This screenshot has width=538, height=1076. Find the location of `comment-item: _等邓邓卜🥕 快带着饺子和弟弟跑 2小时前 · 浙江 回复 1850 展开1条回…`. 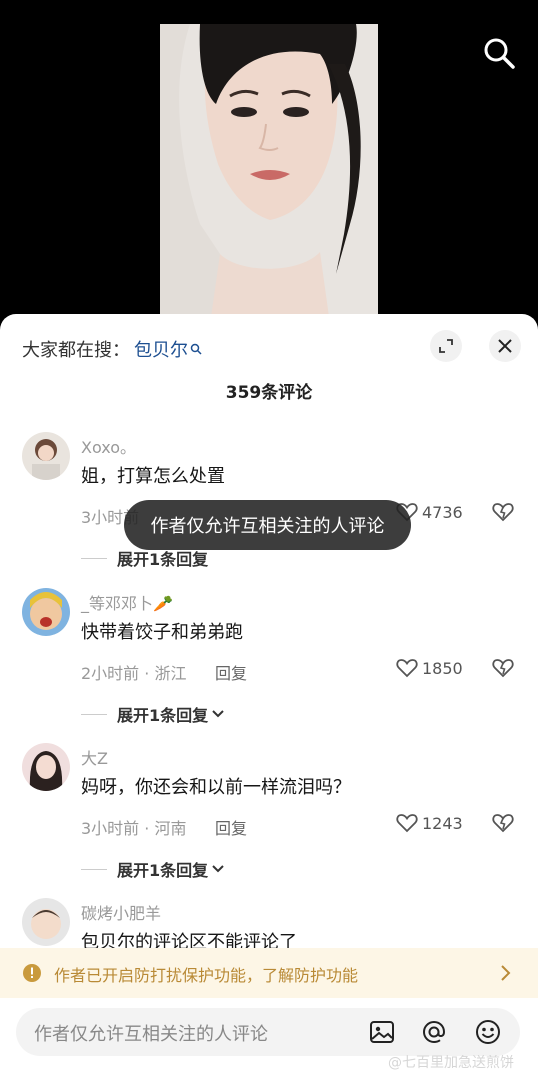

comment-item: _等邓邓卜🥕 快带着饺子和弟弟跑 2小时前 · 浙江 回复 1850 展开1条回… is located at coordinates (269, 658).